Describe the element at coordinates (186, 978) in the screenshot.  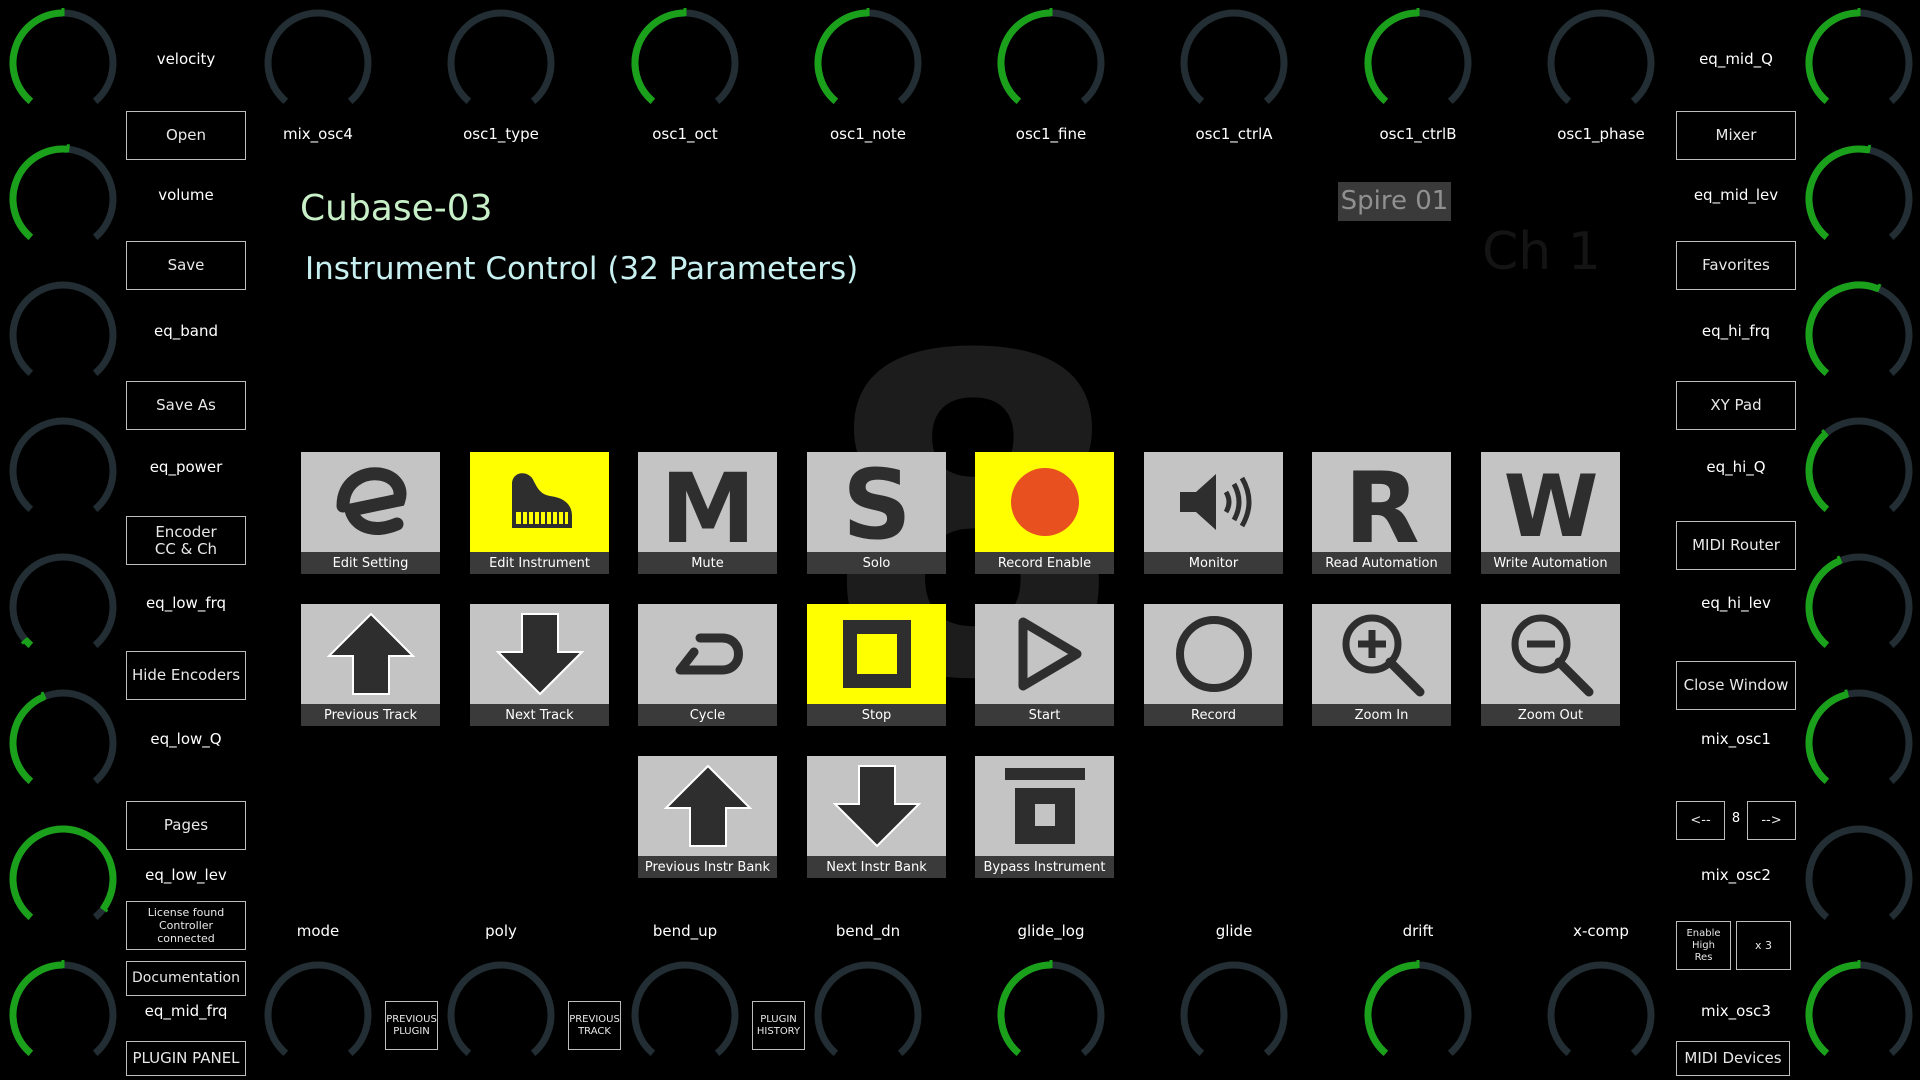
I see `documentation-button: Documentation` at that location.